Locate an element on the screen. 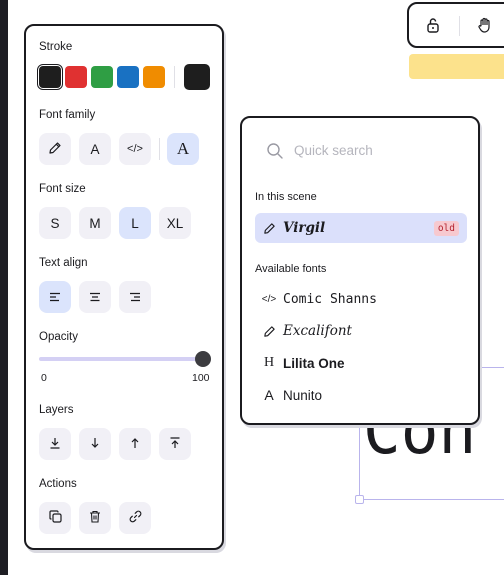 This screenshot has height=575, width=504. align-left-icon is located at coordinates (55, 297).